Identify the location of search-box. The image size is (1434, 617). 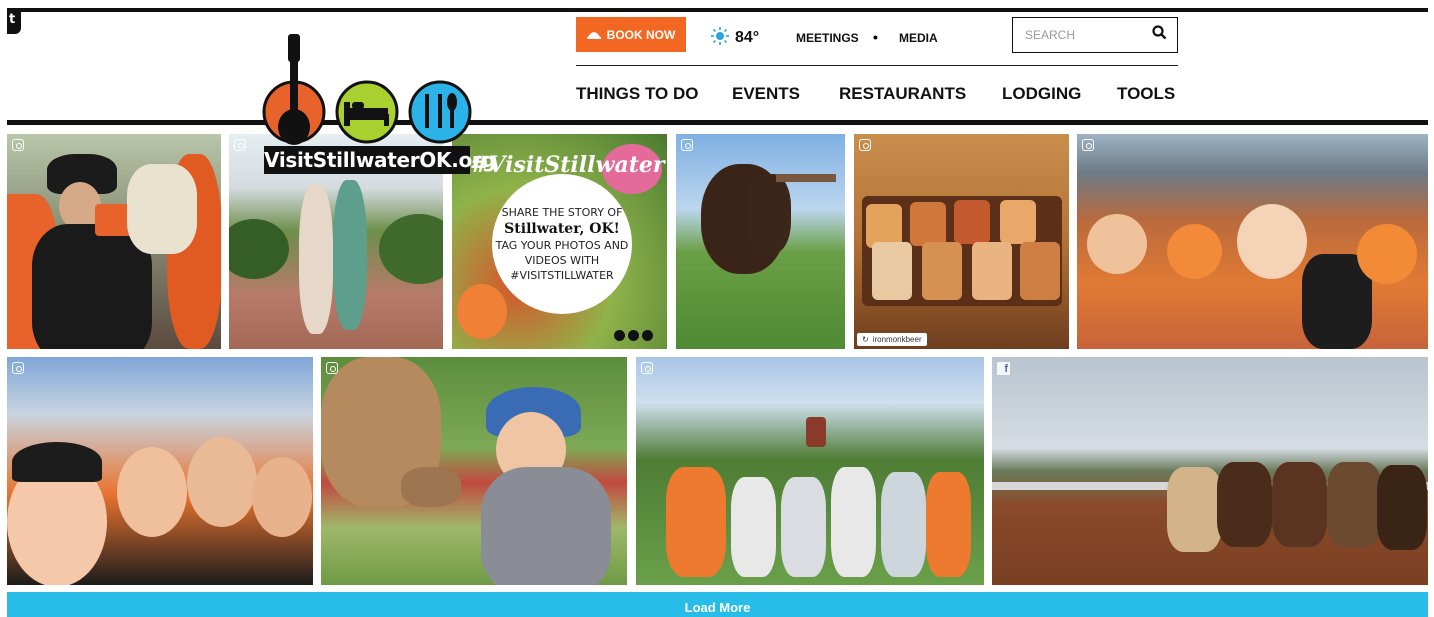
(1095, 35).